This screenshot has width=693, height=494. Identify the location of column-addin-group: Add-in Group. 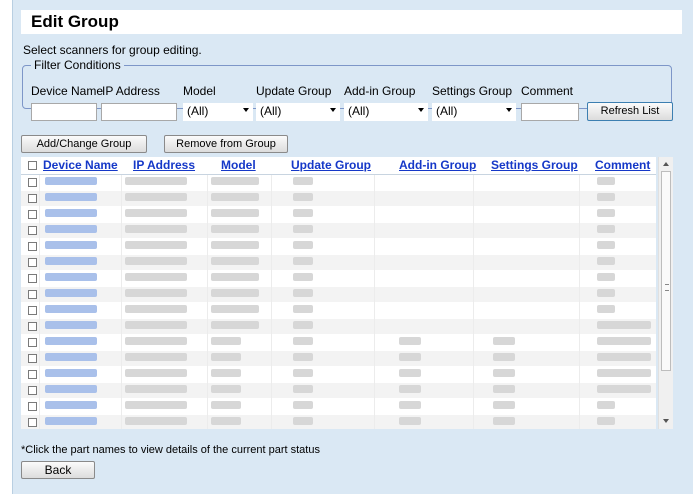
(437, 165).